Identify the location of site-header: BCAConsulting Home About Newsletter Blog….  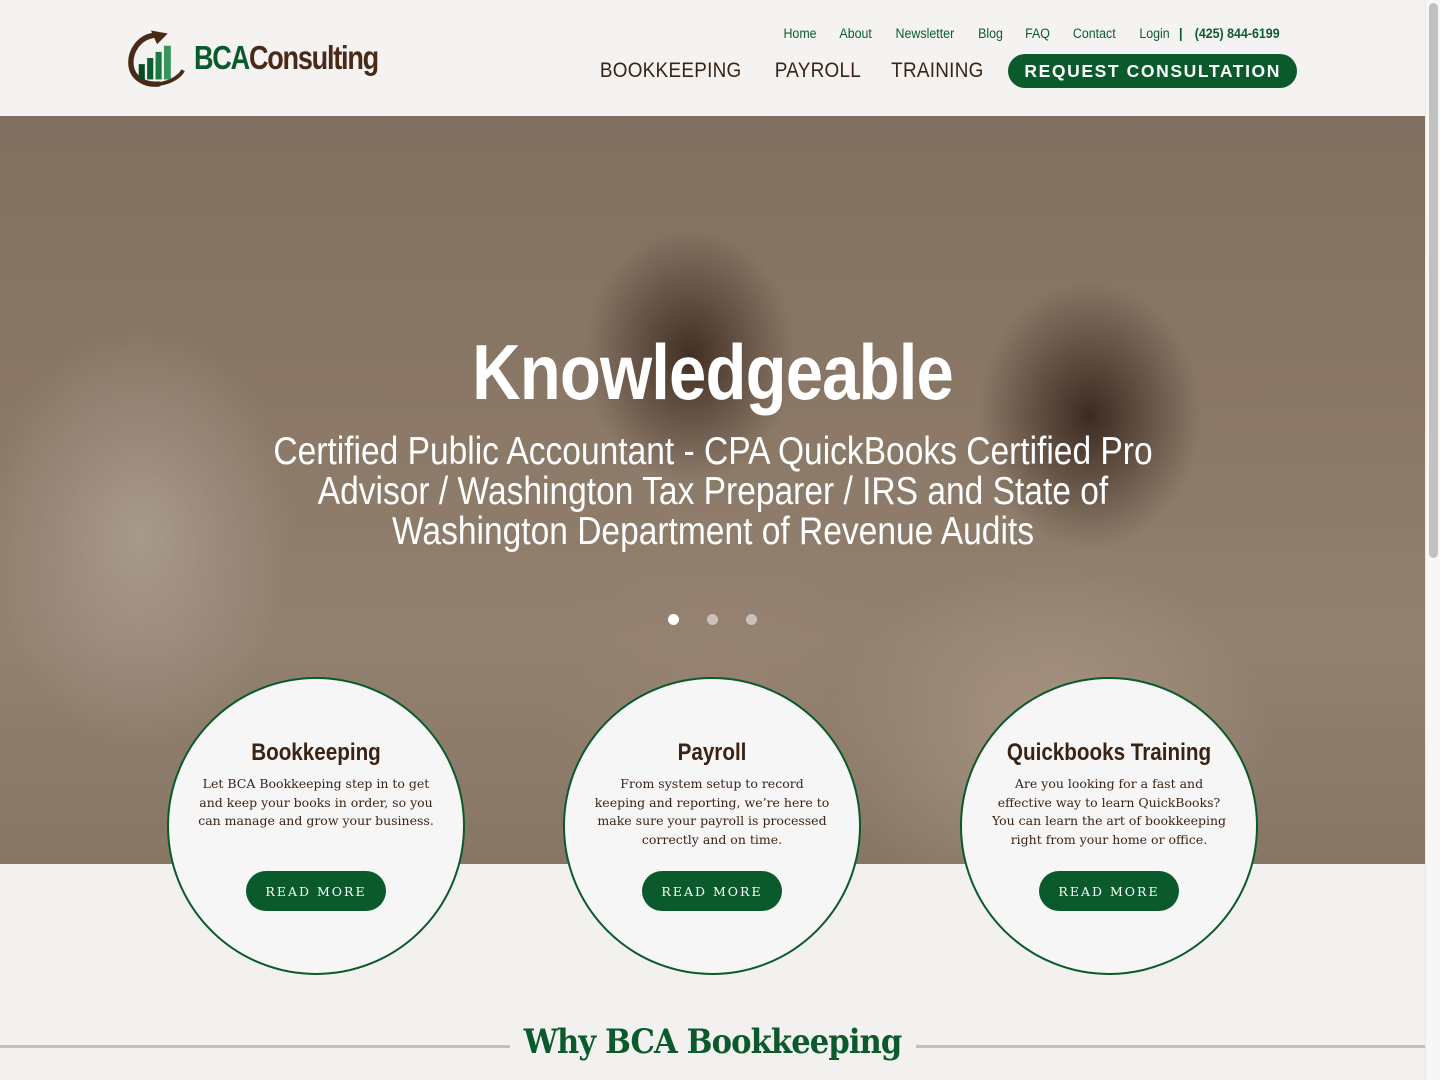
(712, 58).